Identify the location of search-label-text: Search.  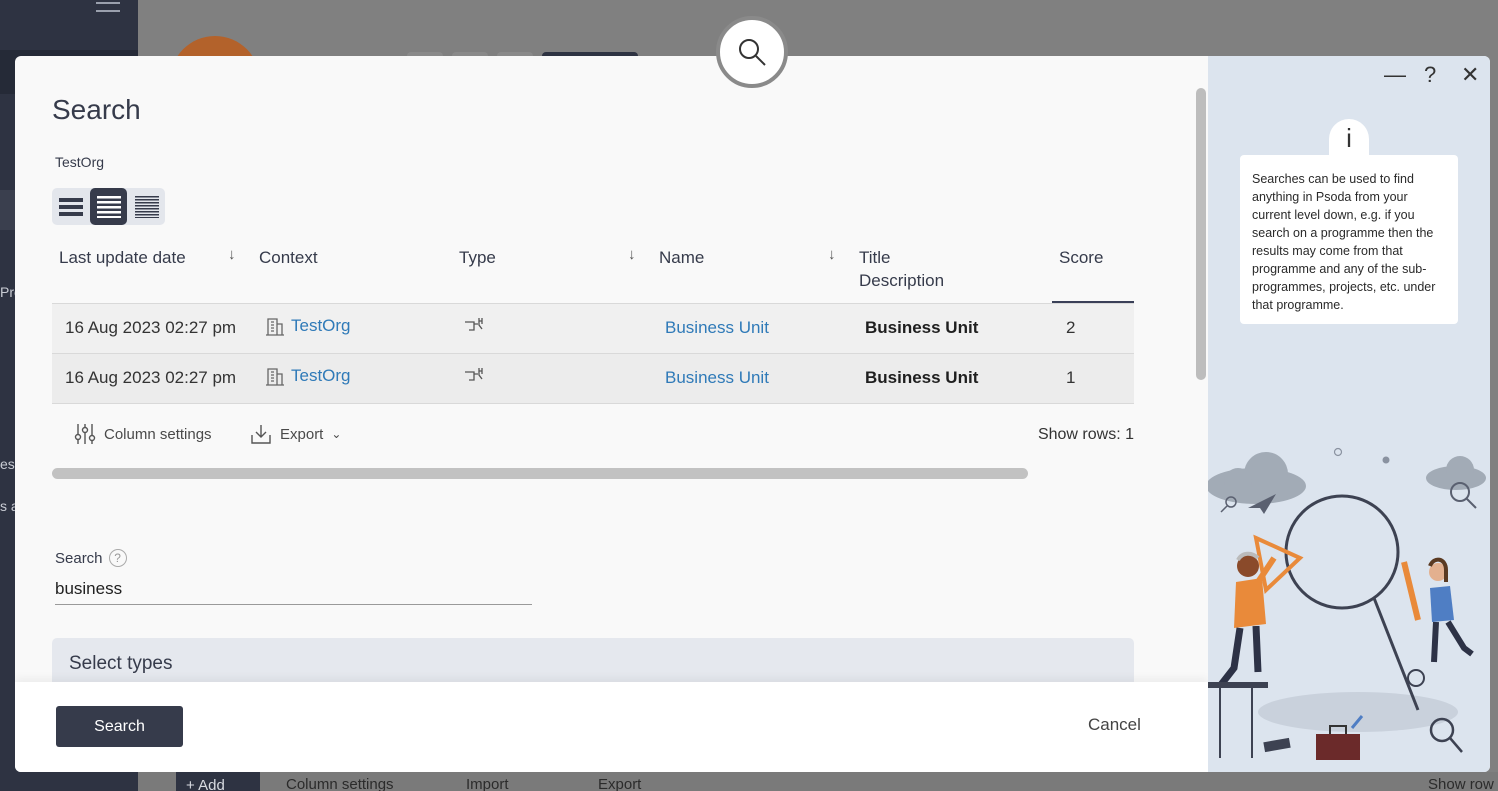
(79, 558).